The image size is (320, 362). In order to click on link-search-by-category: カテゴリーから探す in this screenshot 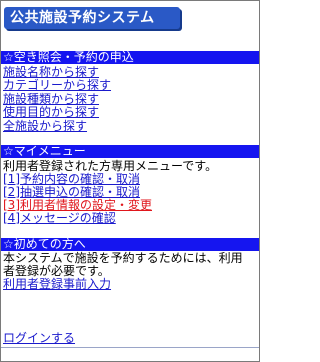, I will do `click(57, 85)`.